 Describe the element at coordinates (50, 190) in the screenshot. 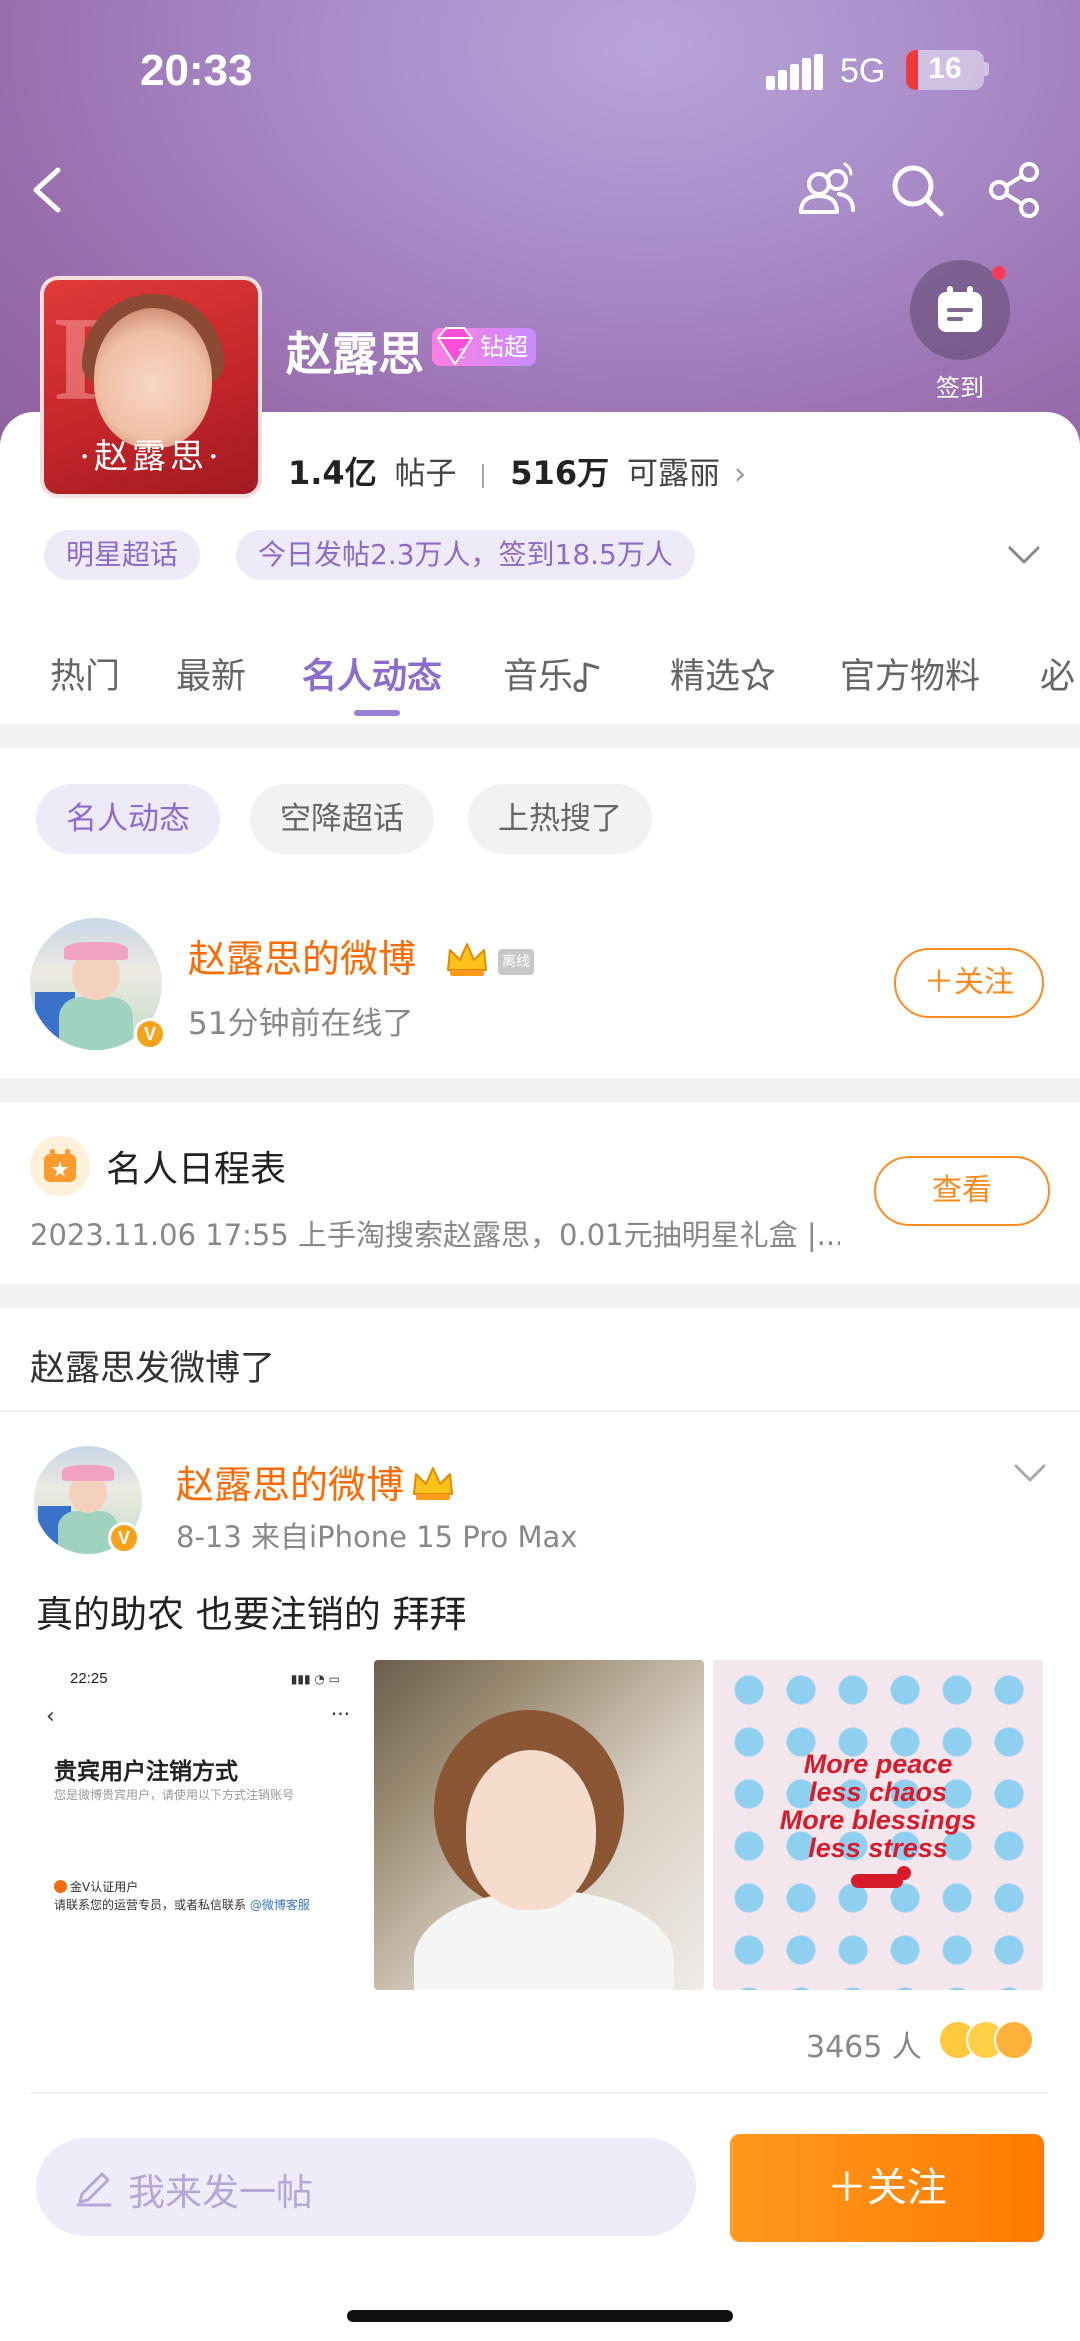

I see `back-icon` at that location.